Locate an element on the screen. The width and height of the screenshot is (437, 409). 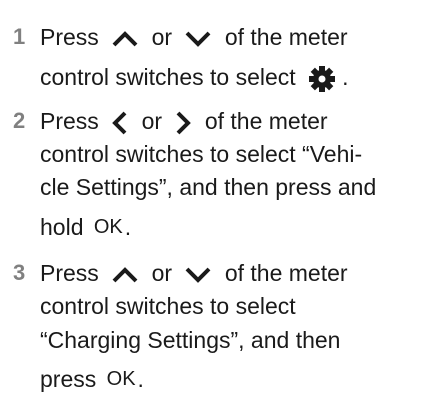
gear-icon is located at coordinates (322, 79).